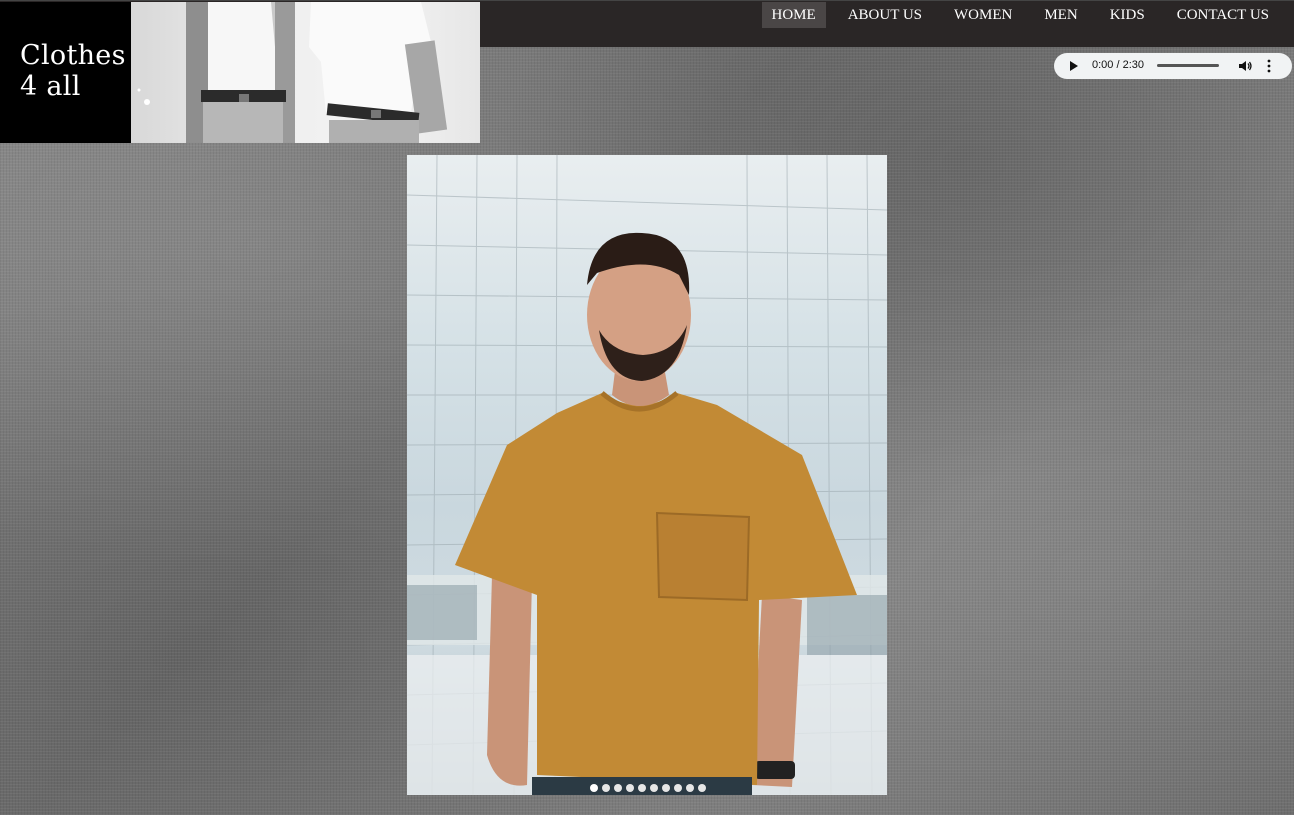 The image size is (1294, 815). What do you see at coordinates (1060, 15) in the screenshot?
I see `nav-men: MEN` at bounding box center [1060, 15].